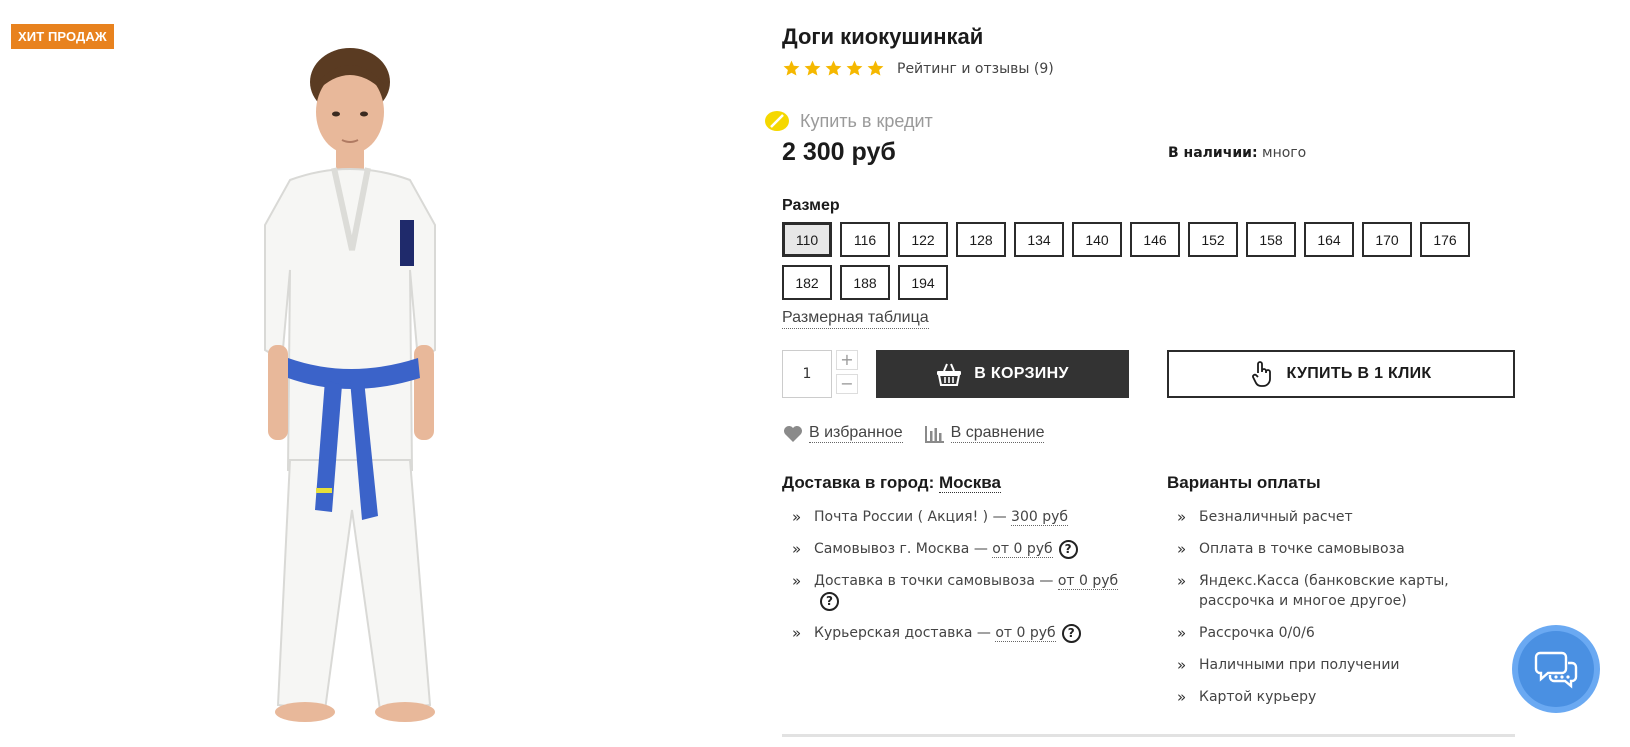  I want to click on add-to-cart-button: В КОРЗИНУ, so click(1002, 374).